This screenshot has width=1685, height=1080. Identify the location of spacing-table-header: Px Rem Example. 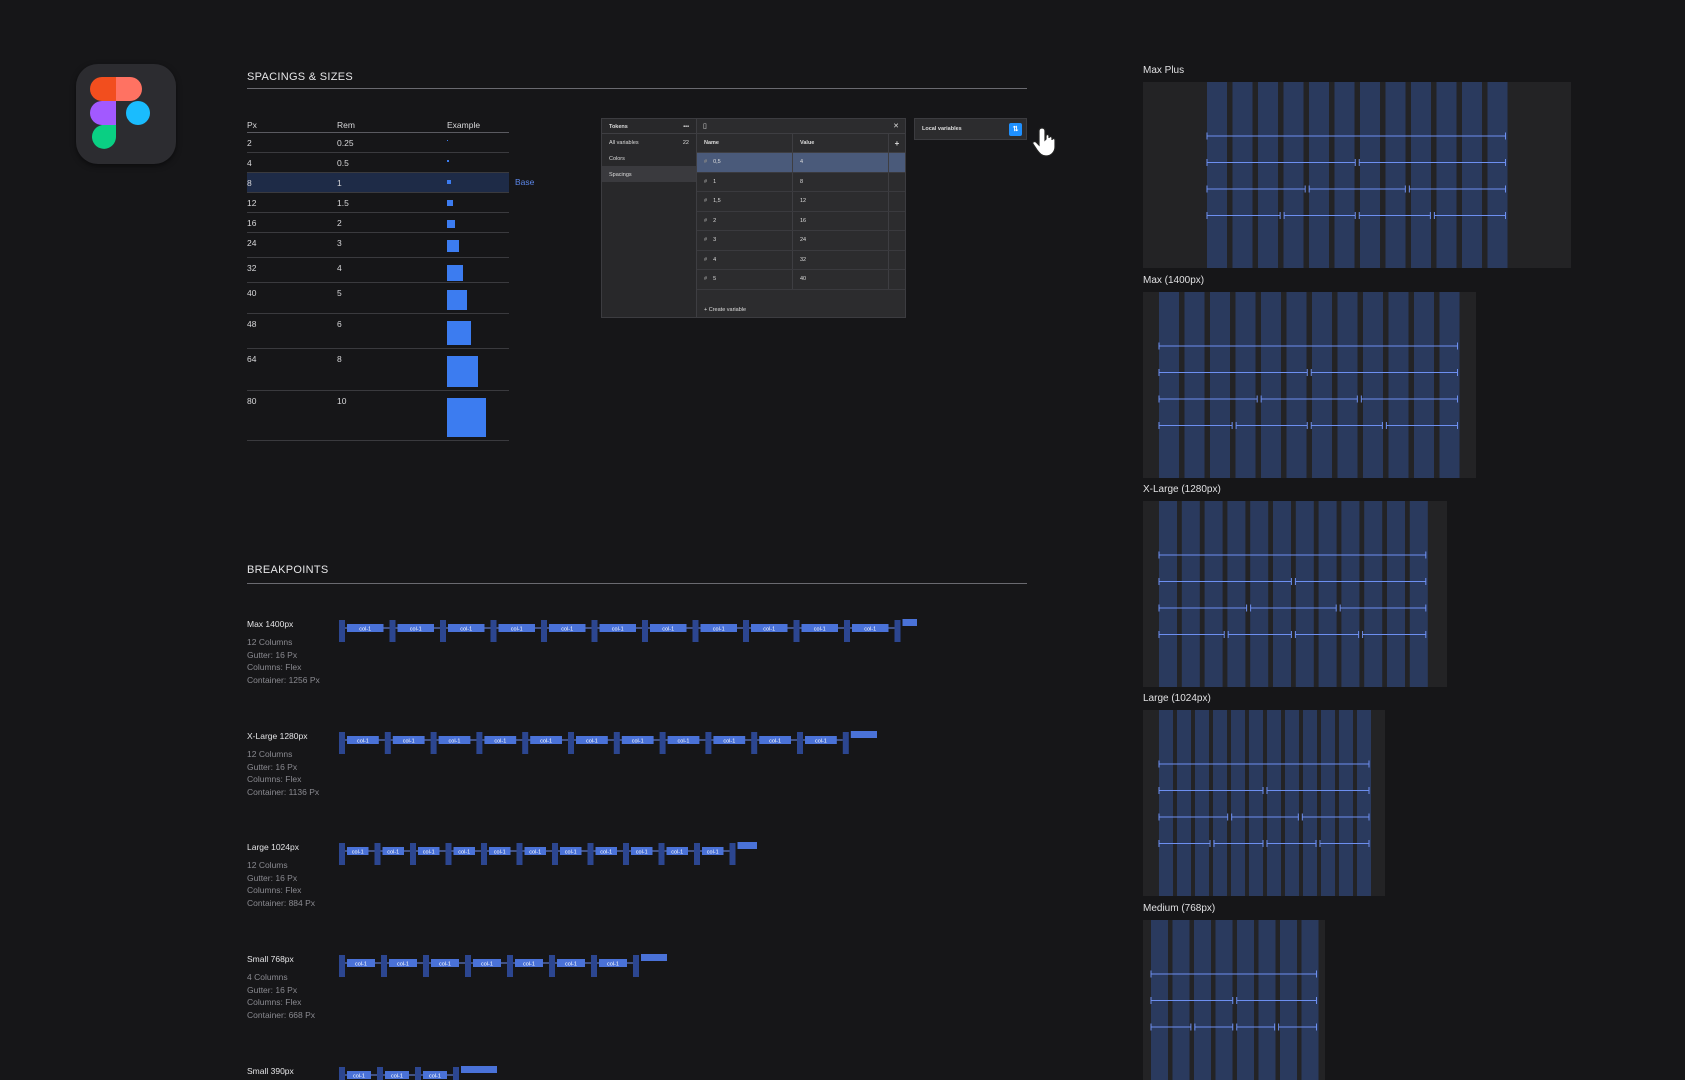
(378, 125).